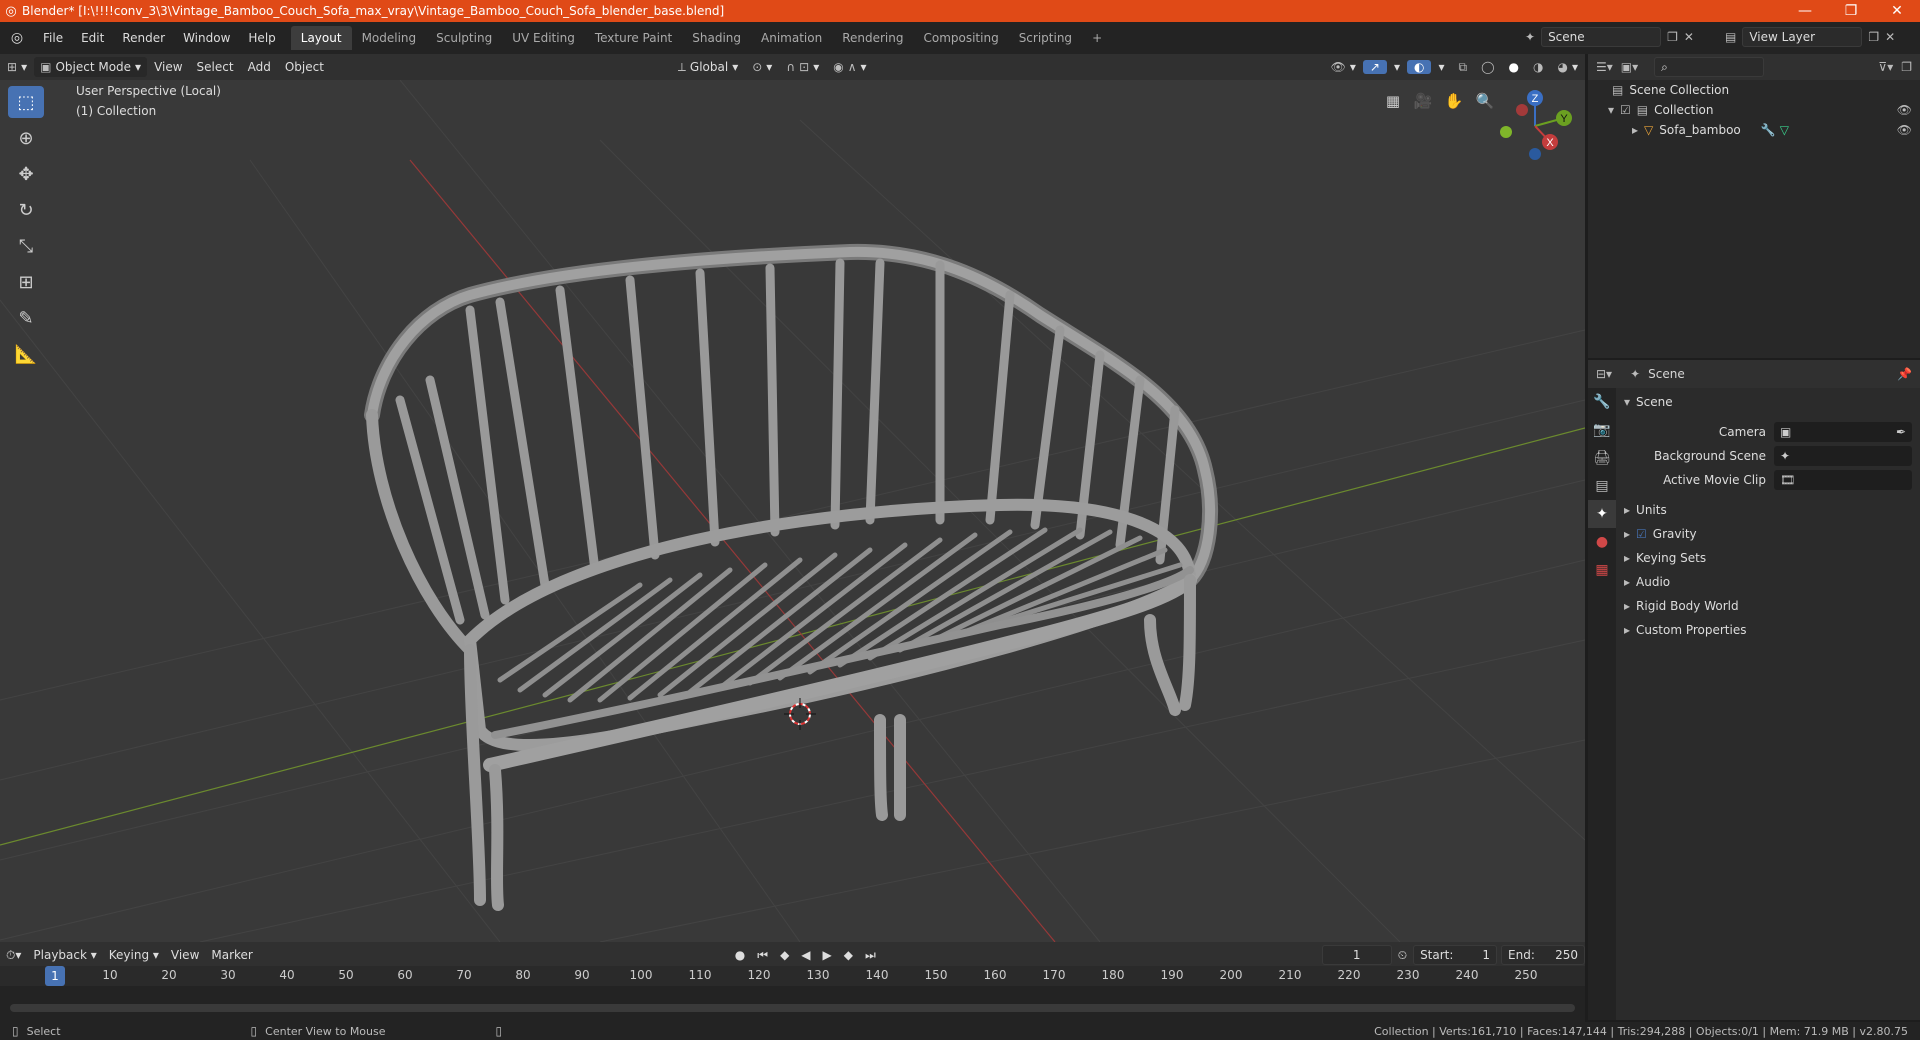 Image resolution: width=1920 pixels, height=1040 pixels. I want to click on orientation-dropdown: ⟂ Global ▾, so click(708, 67).